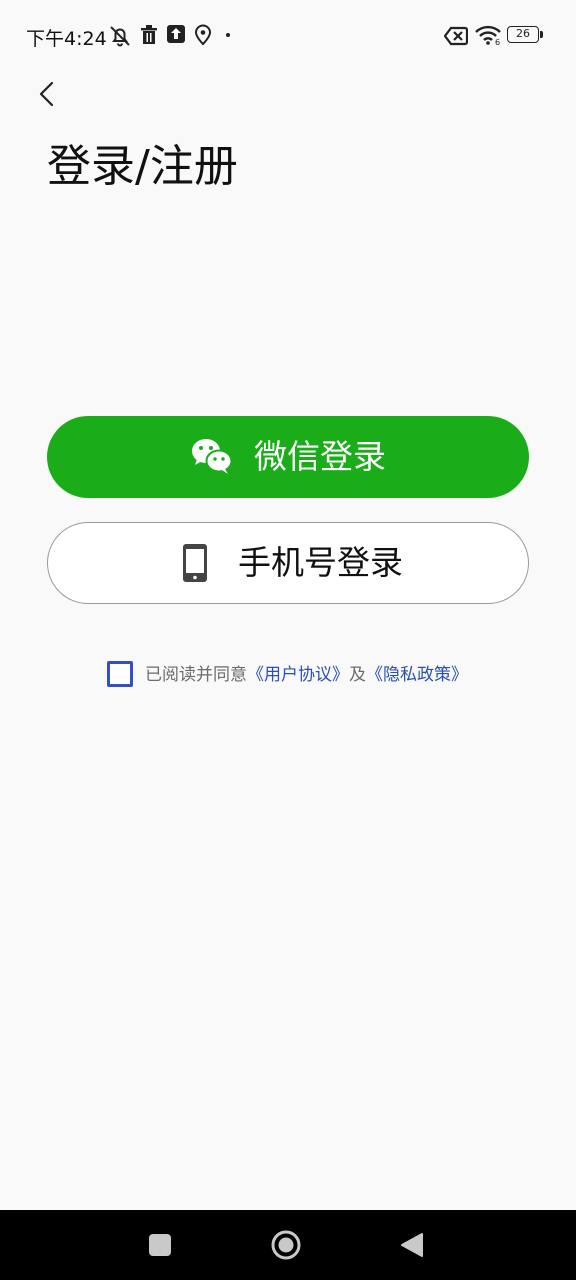 The width and height of the screenshot is (576, 1280). I want to click on status-time: 下午4:24, so click(66, 39).